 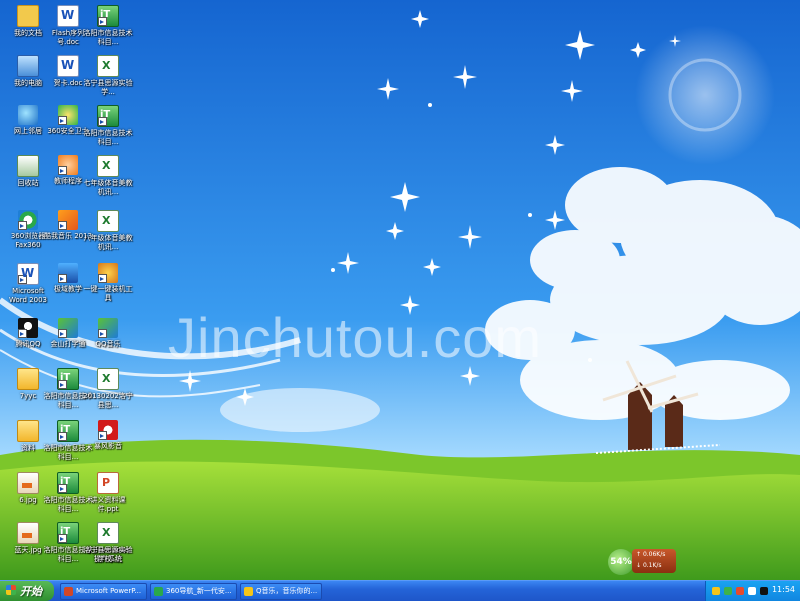 What do you see at coordinates (783, 589) in the screenshot?
I see `clock: 11:54` at bounding box center [783, 589].